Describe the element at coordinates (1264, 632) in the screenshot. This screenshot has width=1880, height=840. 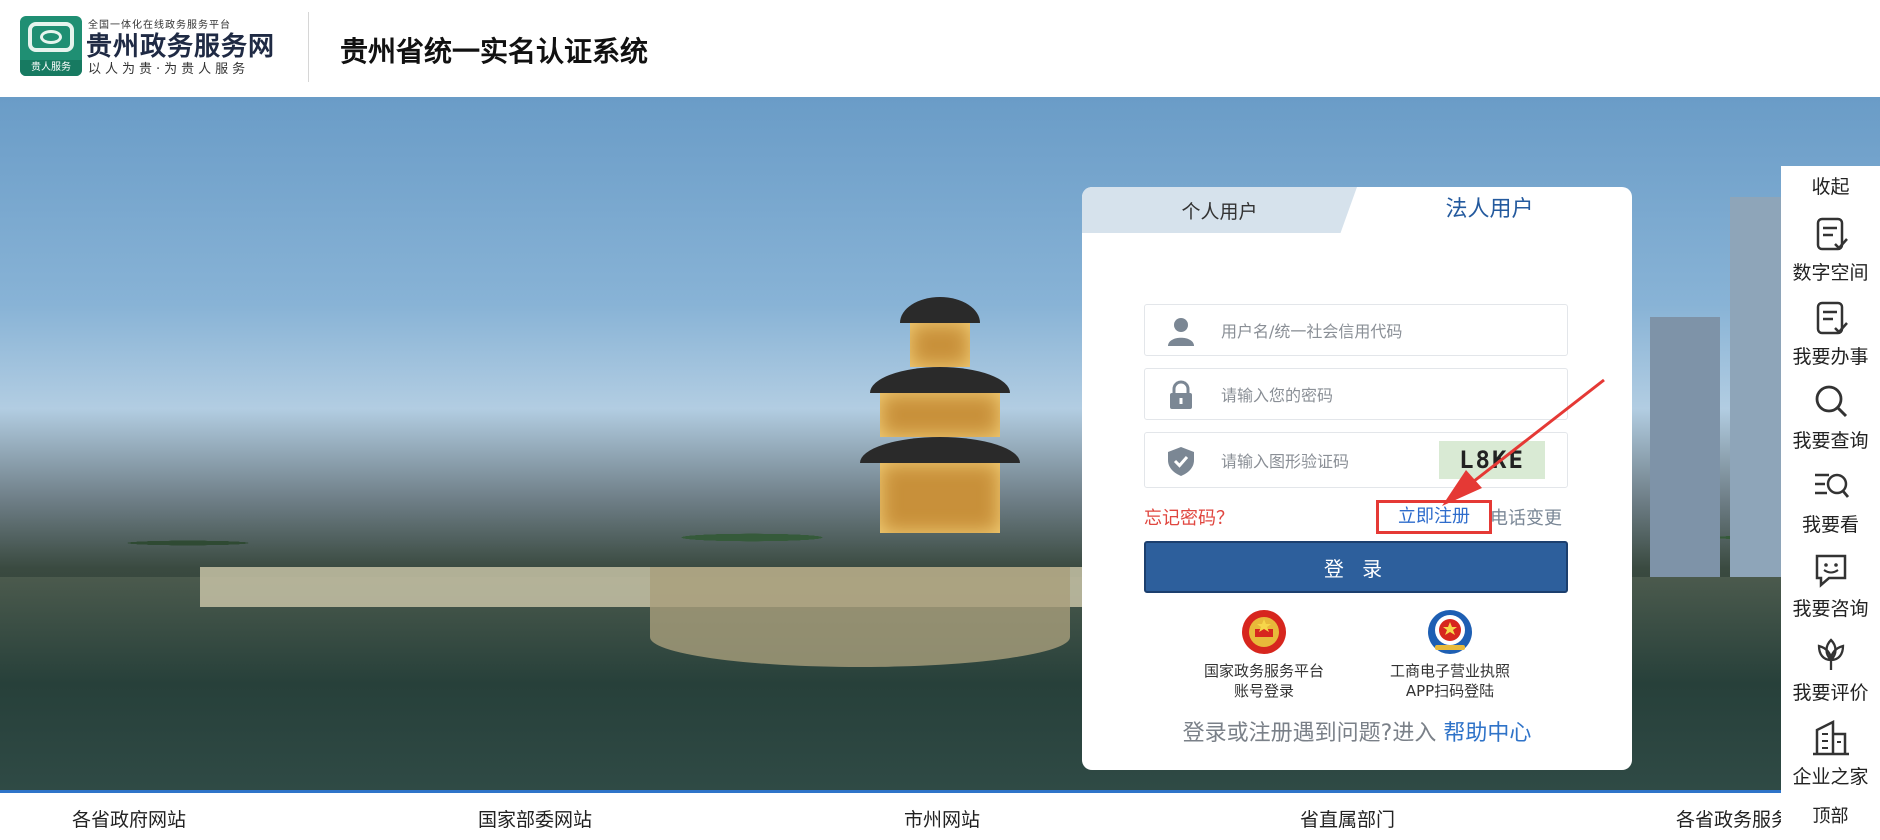
I see `national-emblem-icon` at that location.